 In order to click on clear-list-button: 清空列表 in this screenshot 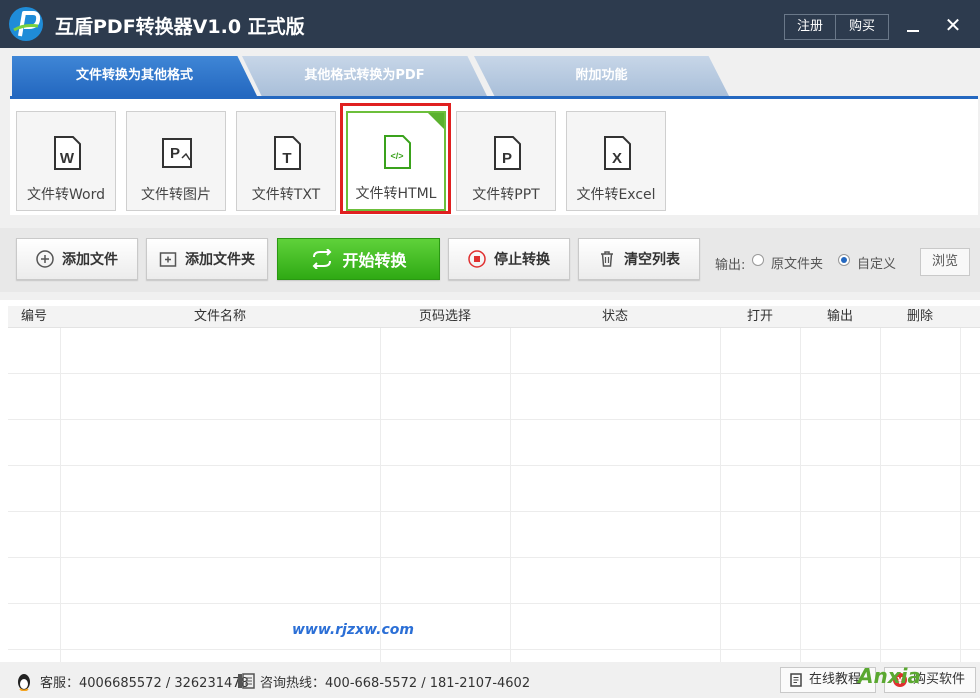, I will do `click(639, 259)`.